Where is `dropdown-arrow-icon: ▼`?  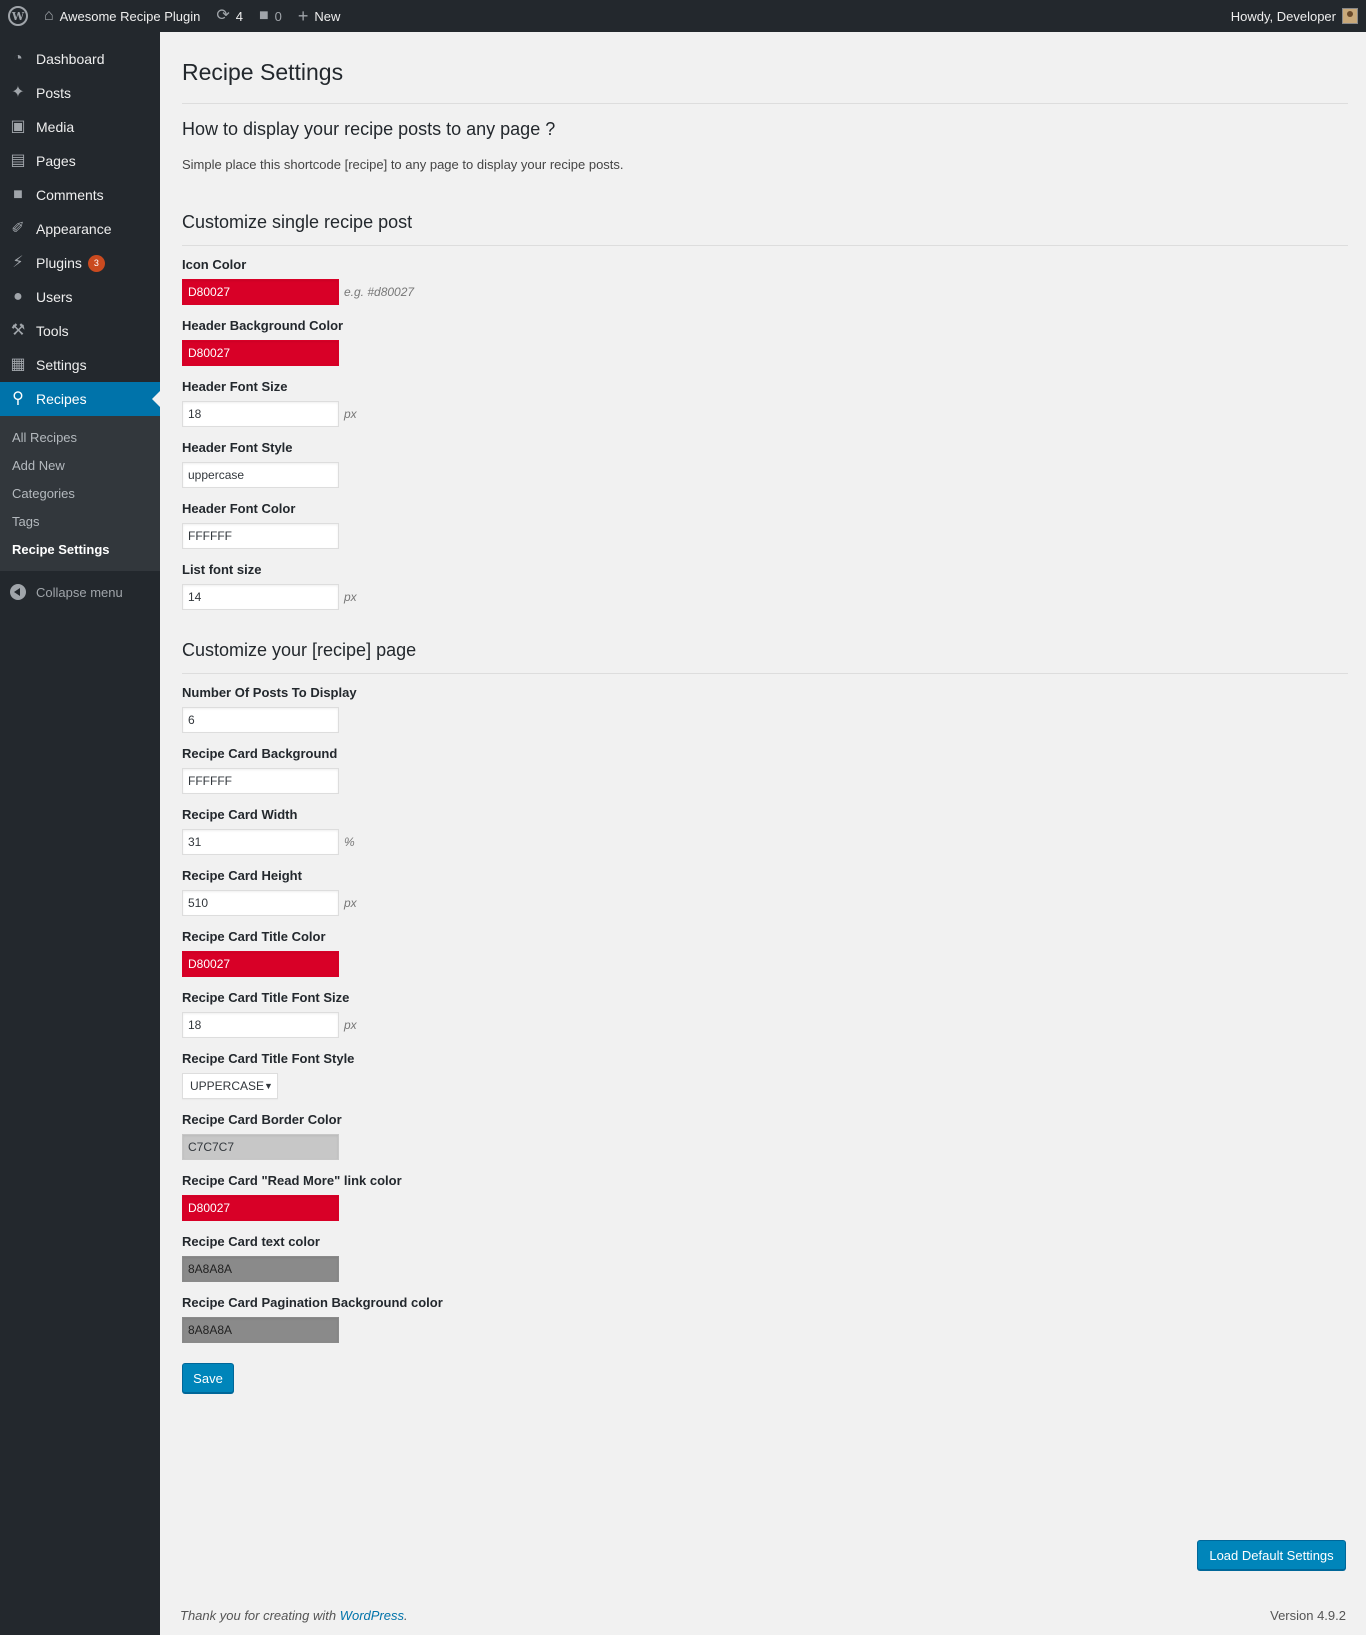
dropdown-arrow-icon: ▼ is located at coordinates (268, 1086).